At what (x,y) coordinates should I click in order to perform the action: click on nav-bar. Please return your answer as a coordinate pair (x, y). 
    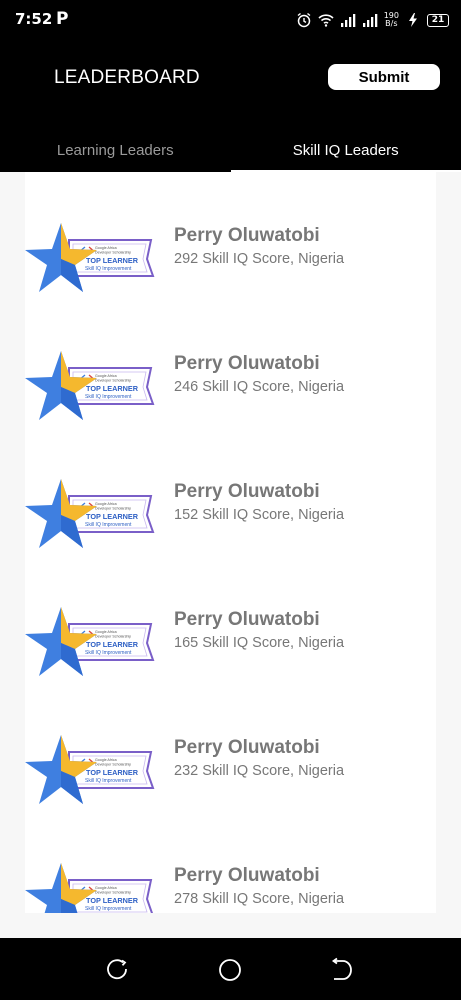
    Looking at the image, I should click on (230, 969).